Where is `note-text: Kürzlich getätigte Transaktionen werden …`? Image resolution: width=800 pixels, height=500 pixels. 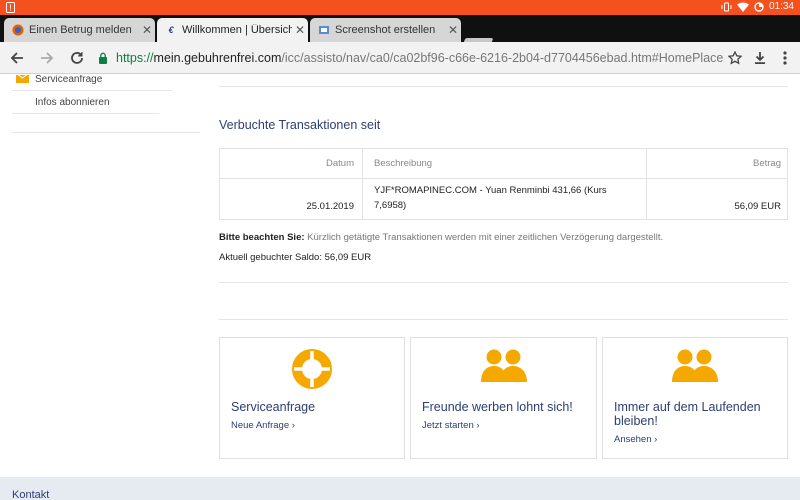
note-text: Kürzlich getätigte Transaktionen werden … is located at coordinates (485, 237).